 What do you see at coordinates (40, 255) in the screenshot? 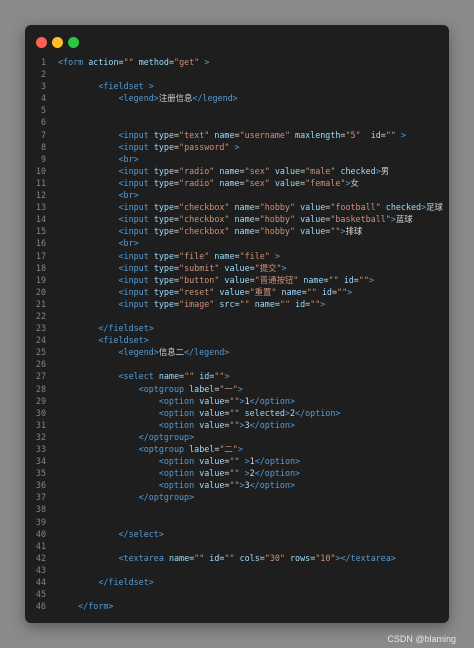
I see `line-number: 17` at bounding box center [40, 255].